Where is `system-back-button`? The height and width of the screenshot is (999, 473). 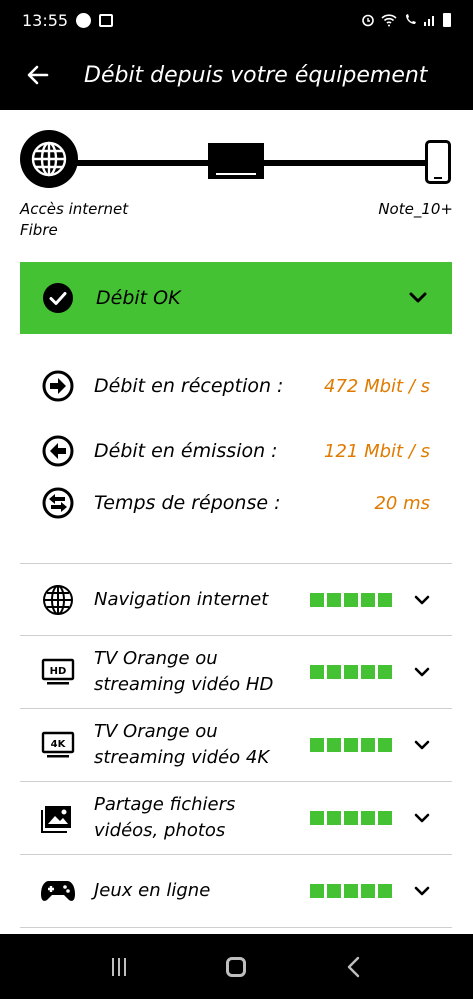 system-back-button is located at coordinates (354, 967).